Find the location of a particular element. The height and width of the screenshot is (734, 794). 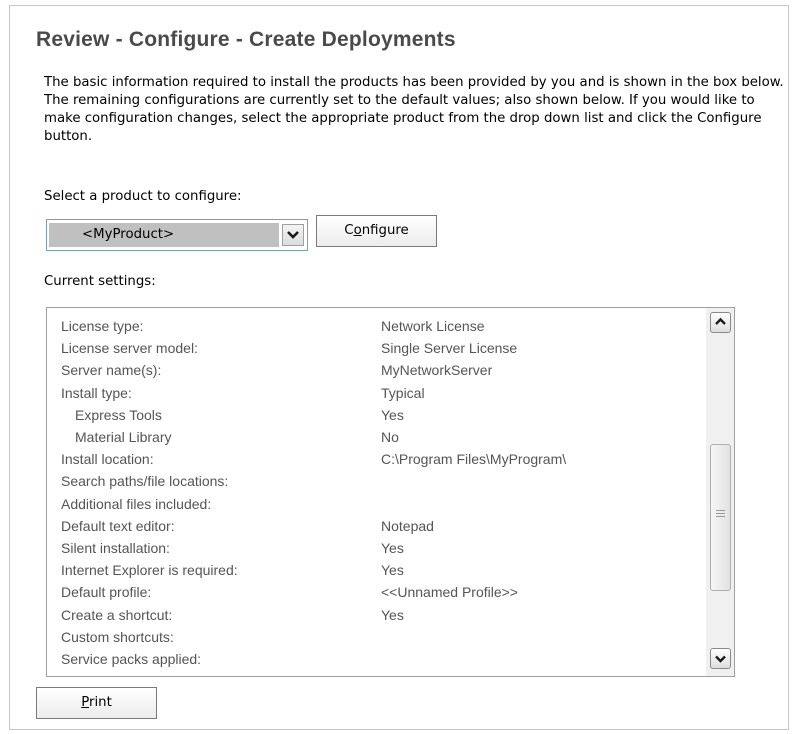

product-dropdown-value: <MyProduct> is located at coordinates (164, 235).